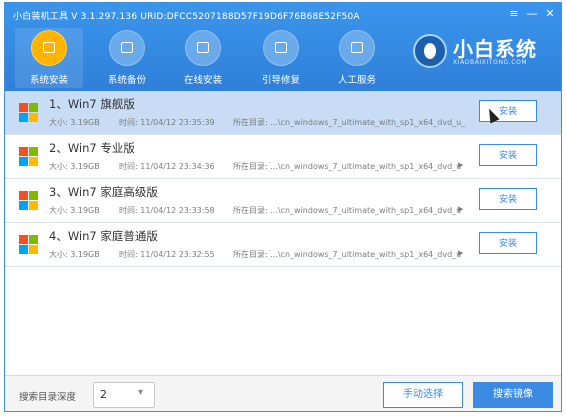  I want to click on nav-boot-repair: 引导修复, so click(281, 58).